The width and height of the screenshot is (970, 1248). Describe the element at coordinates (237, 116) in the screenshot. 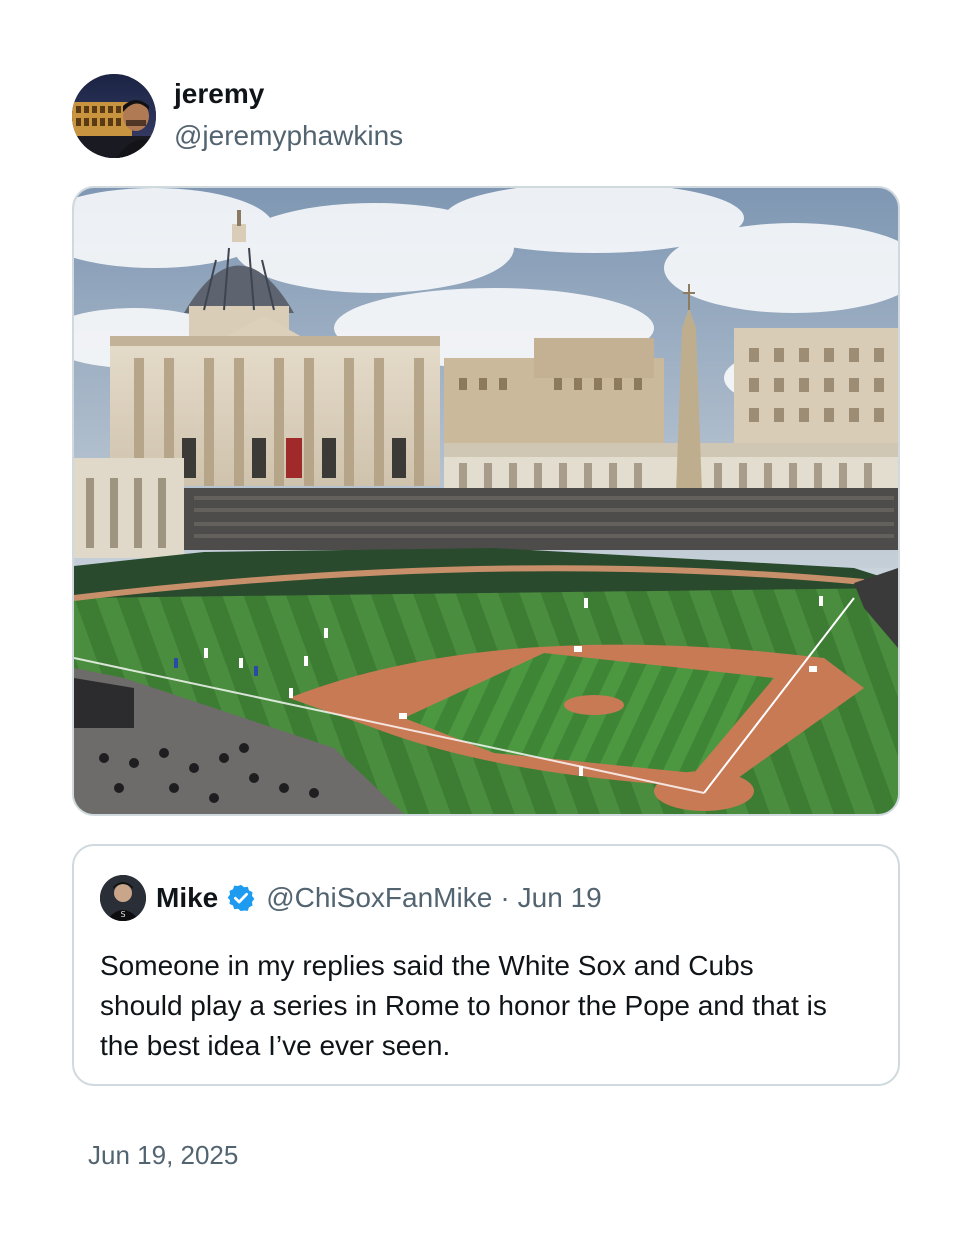

I see `tweet-author: jeremy @jeremyphawkins` at that location.